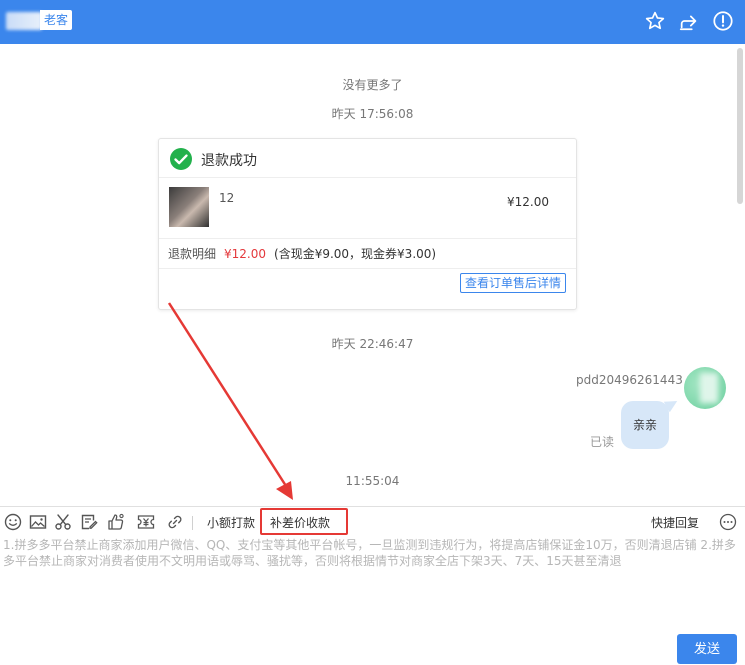 This screenshot has width=745, height=665. I want to click on edit-note-icon, so click(89, 522).